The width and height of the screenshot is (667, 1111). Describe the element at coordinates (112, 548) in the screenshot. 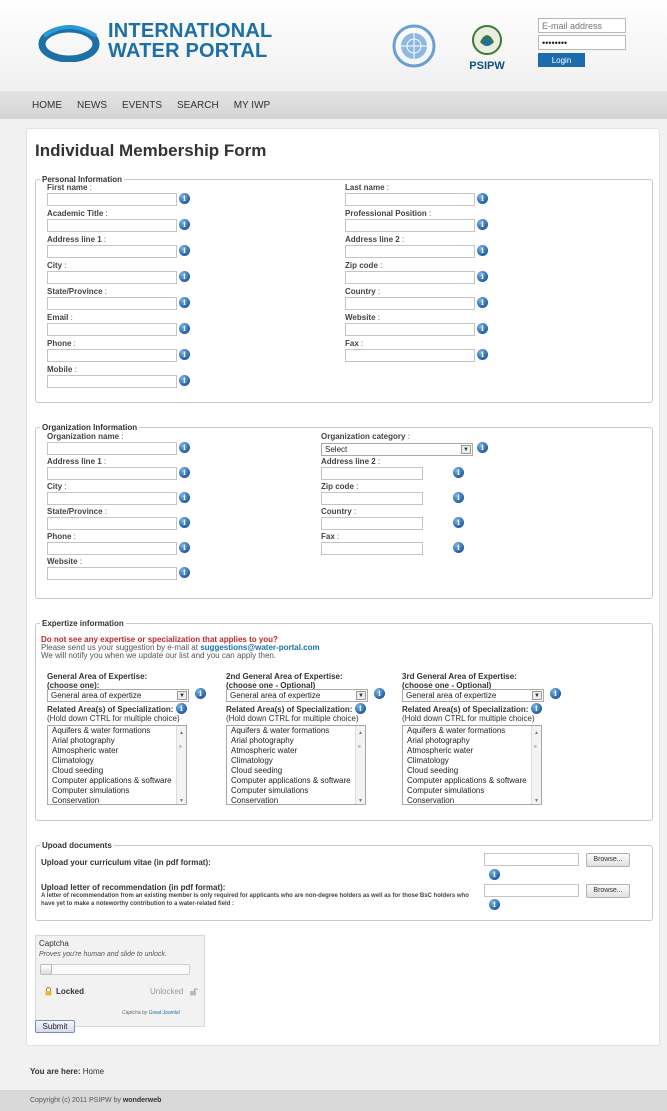

I see `org-phone-input` at that location.